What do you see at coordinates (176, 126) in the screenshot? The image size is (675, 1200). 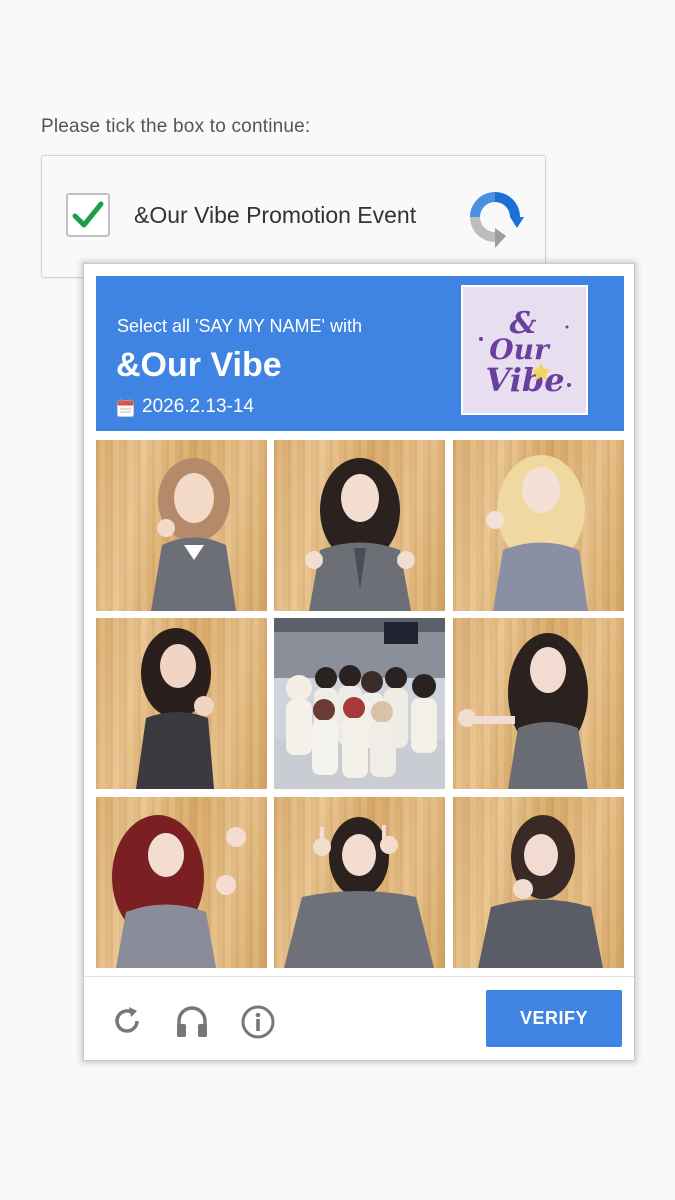 I see `prompt-text: Please tick the box to continue:` at bounding box center [176, 126].